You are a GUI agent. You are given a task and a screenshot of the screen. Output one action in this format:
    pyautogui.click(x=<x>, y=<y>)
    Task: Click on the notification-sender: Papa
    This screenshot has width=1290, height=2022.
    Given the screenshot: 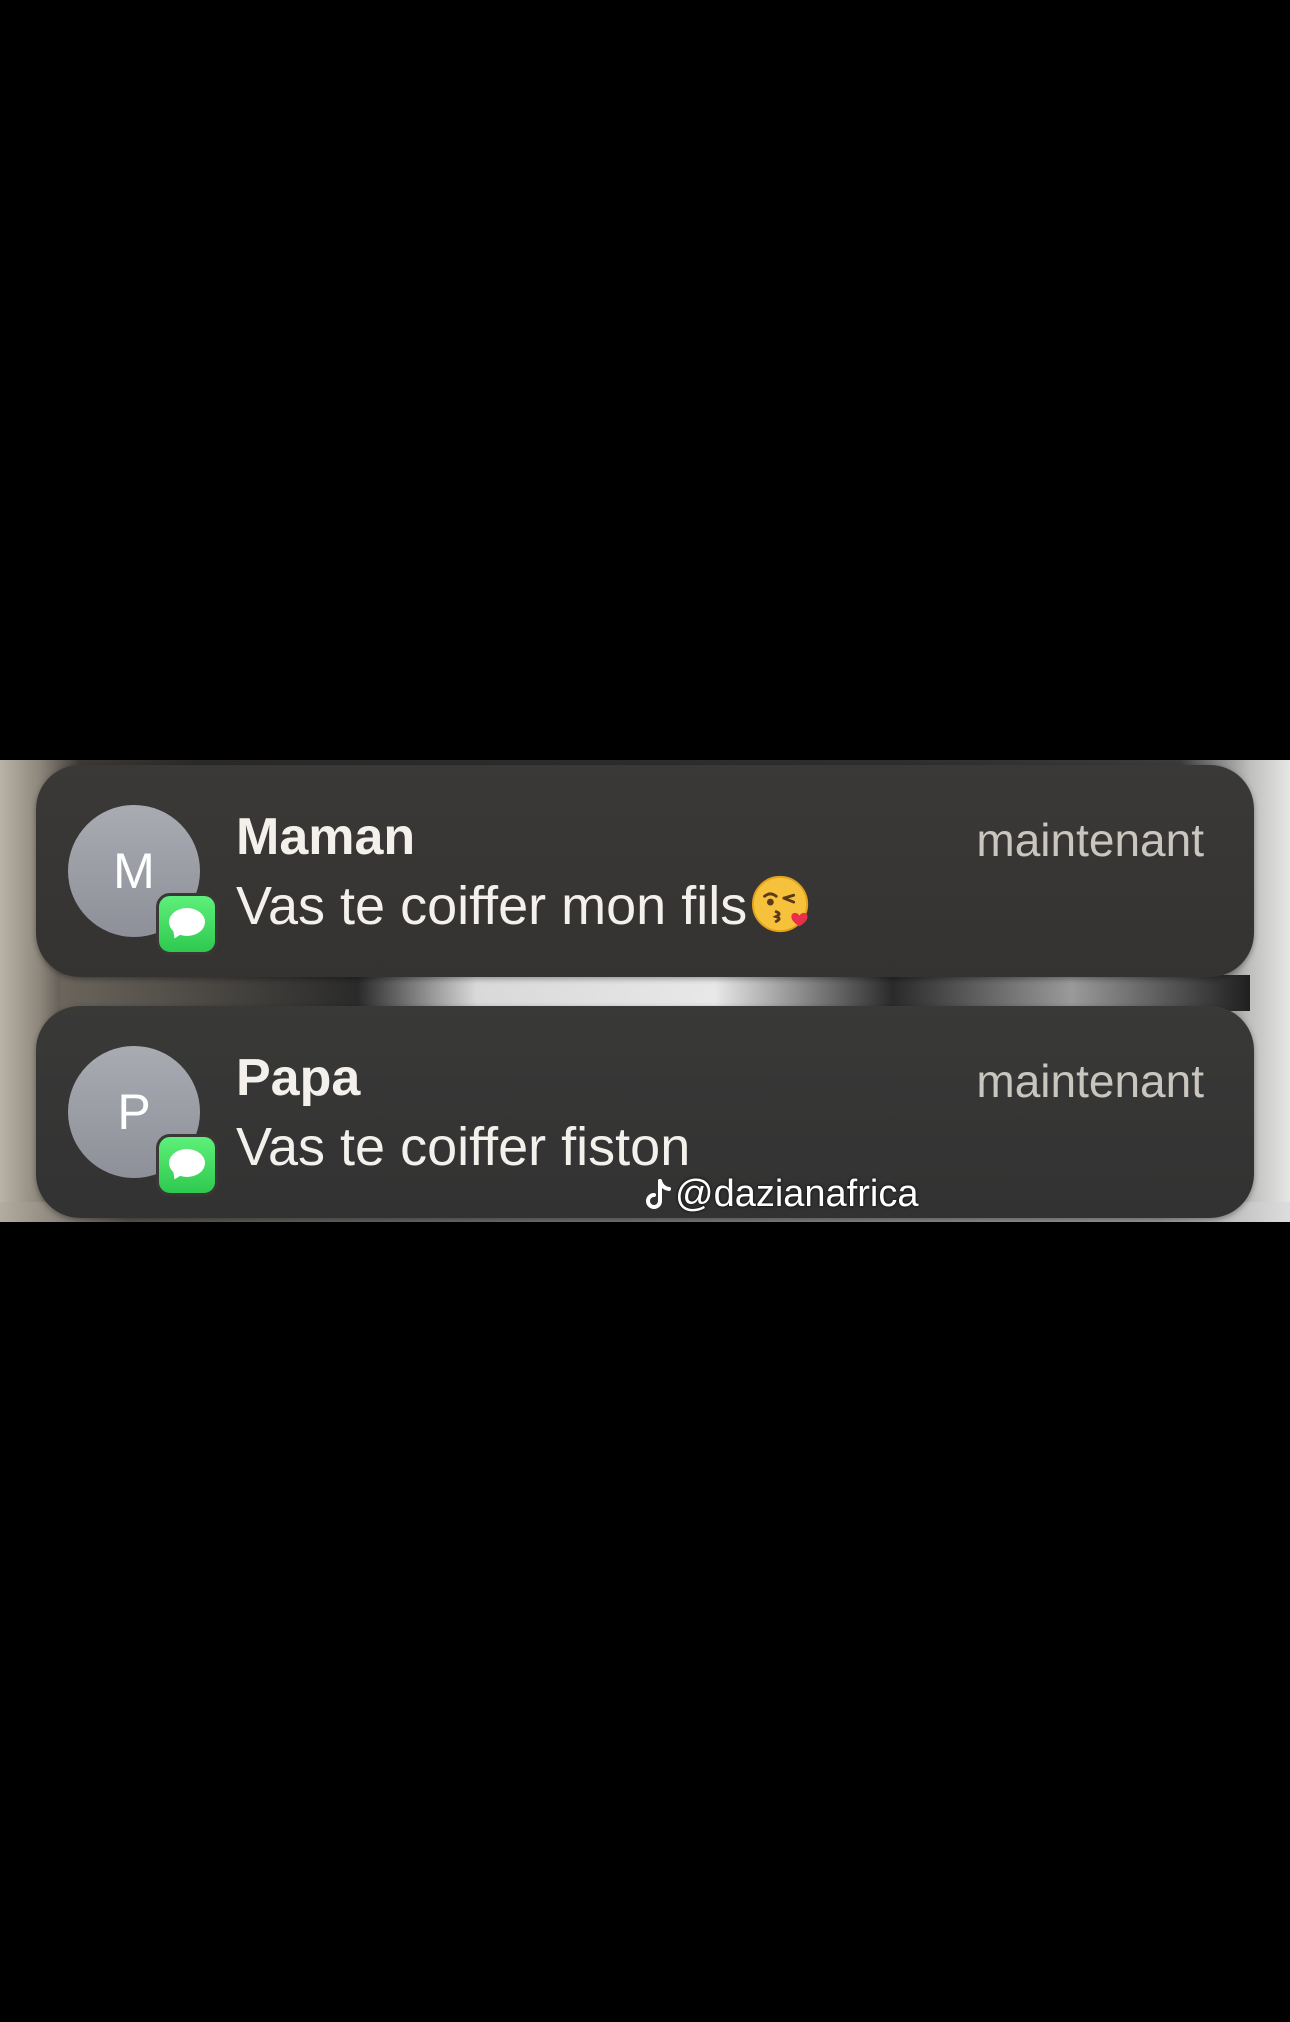 What is the action you would take?
    pyautogui.click(x=298, y=1078)
    